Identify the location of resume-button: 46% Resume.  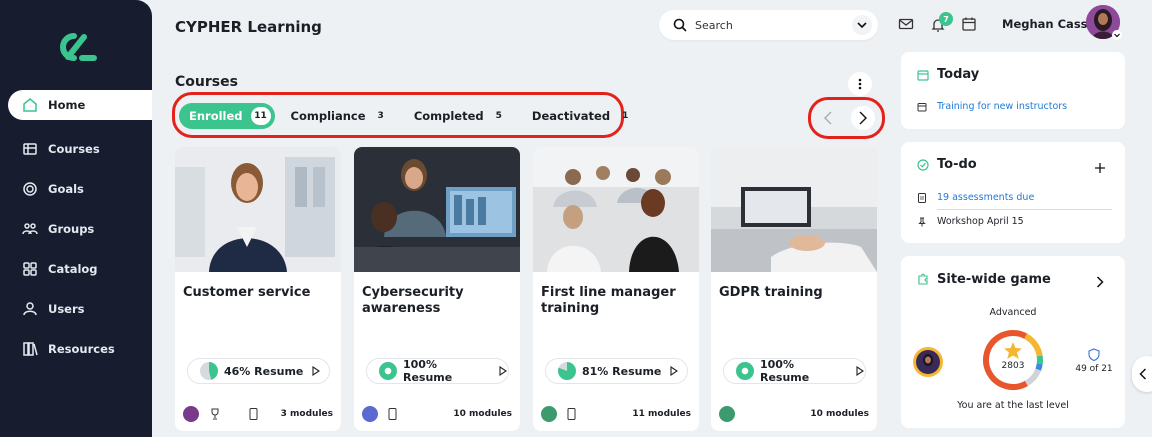
(258, 371).